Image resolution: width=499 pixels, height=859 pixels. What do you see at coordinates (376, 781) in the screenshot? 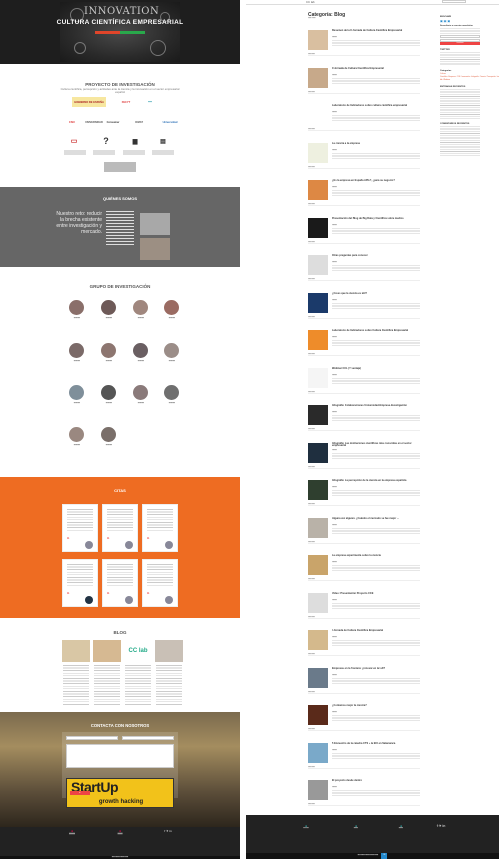
I see `post-title: El proyecto desde dentro` at bounding box center [376, 781].